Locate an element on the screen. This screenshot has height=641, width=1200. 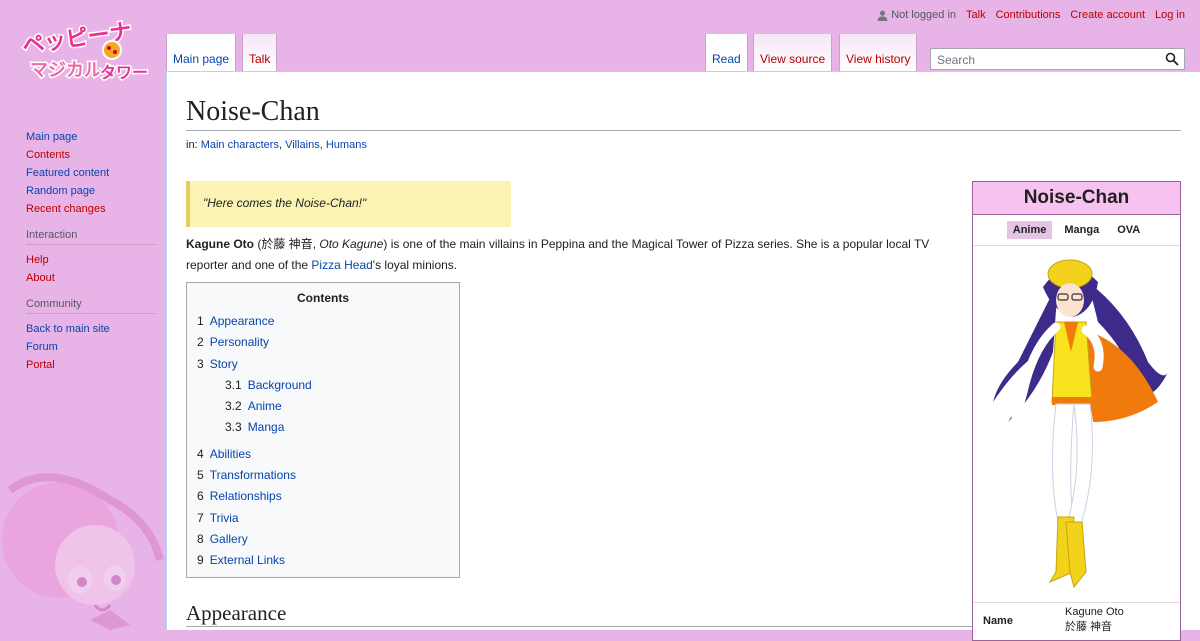
quote-box: "Here comes the Noise-Chan!" is located at coordinates (348, 204).